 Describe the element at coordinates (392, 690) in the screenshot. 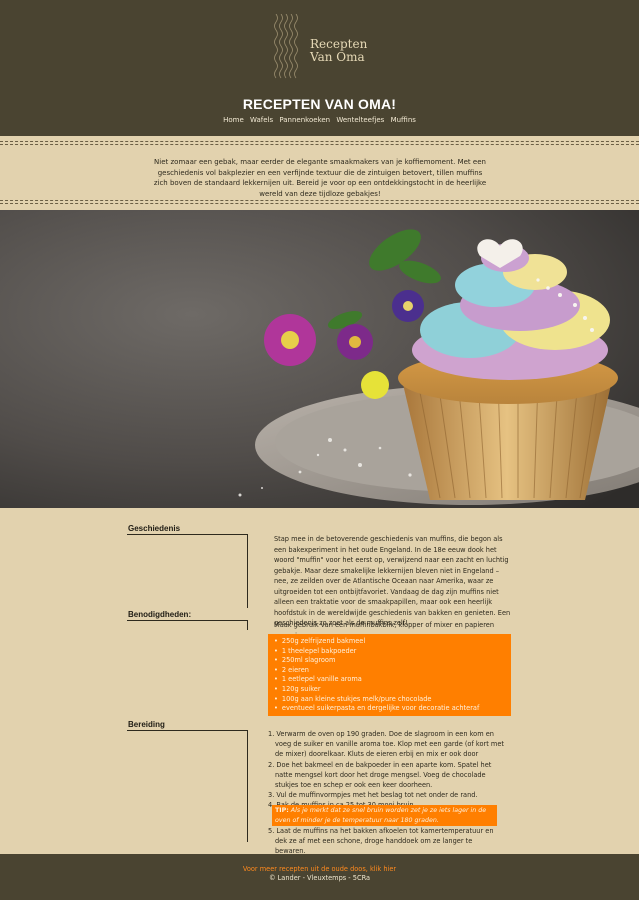

I see `ingredient-item: 120g suiker` at that location.